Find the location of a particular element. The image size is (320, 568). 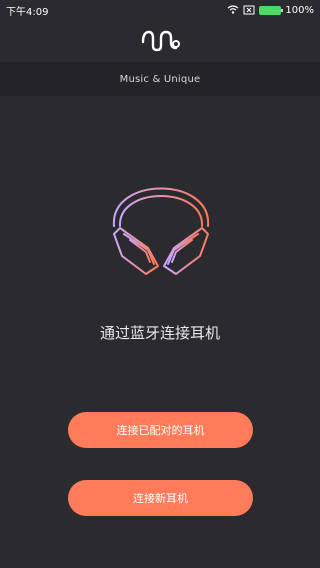

connect-paired-label: 连接已配对的耳机 is located at coordinates (160, 430).